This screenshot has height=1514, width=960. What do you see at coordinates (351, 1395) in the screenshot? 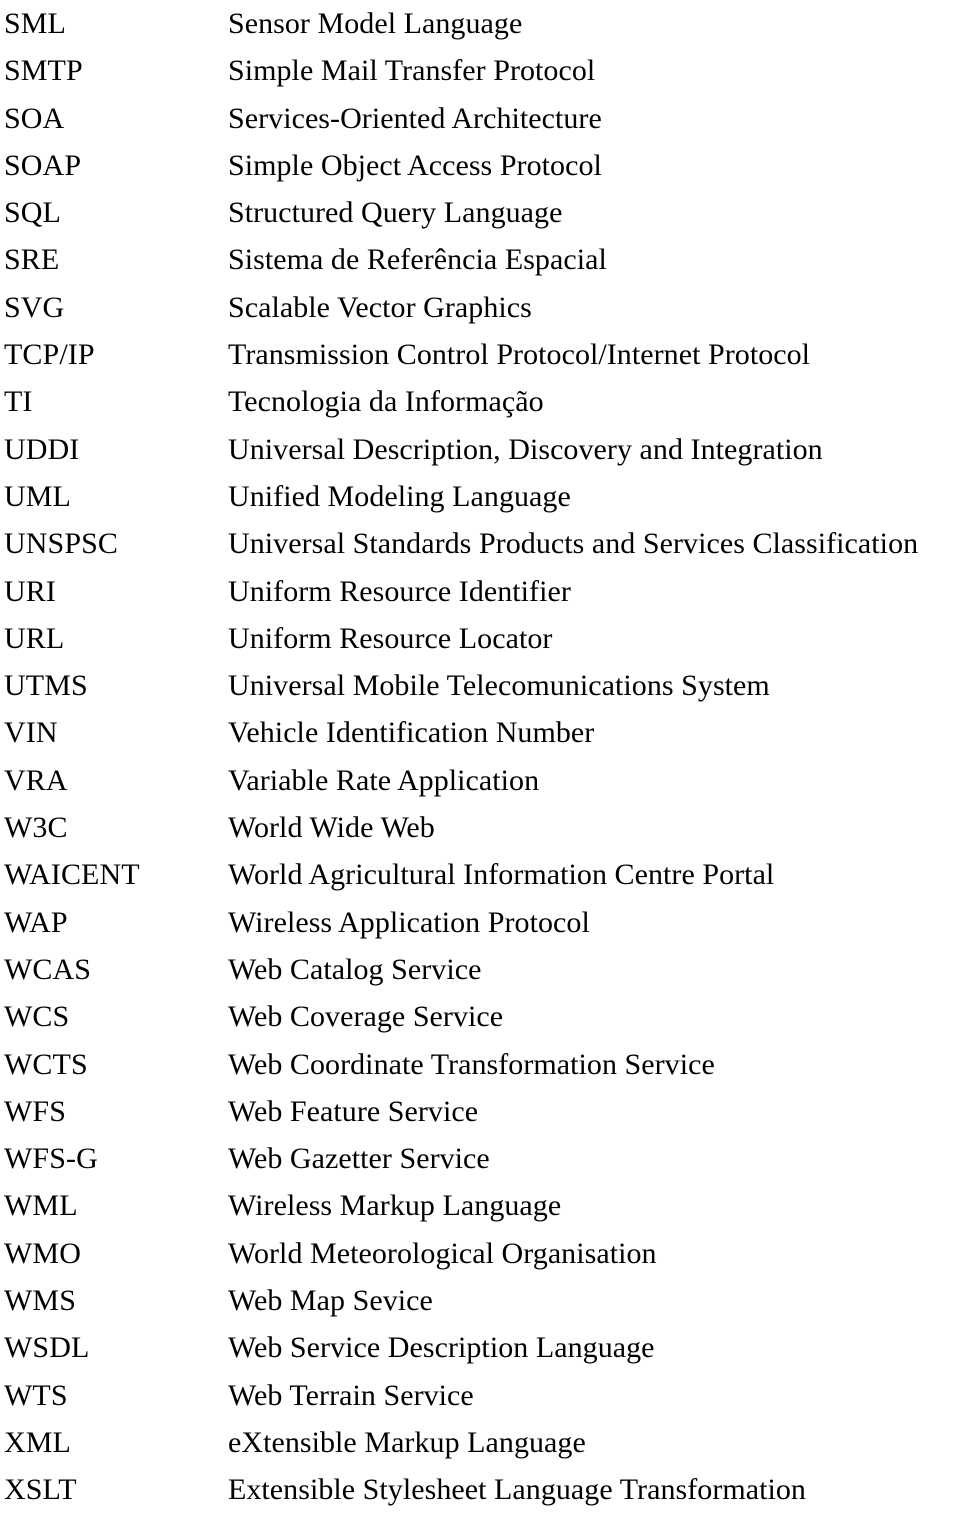
I see `acronym-definition: Web Terrain Service` at bounding box center [351, 1395].